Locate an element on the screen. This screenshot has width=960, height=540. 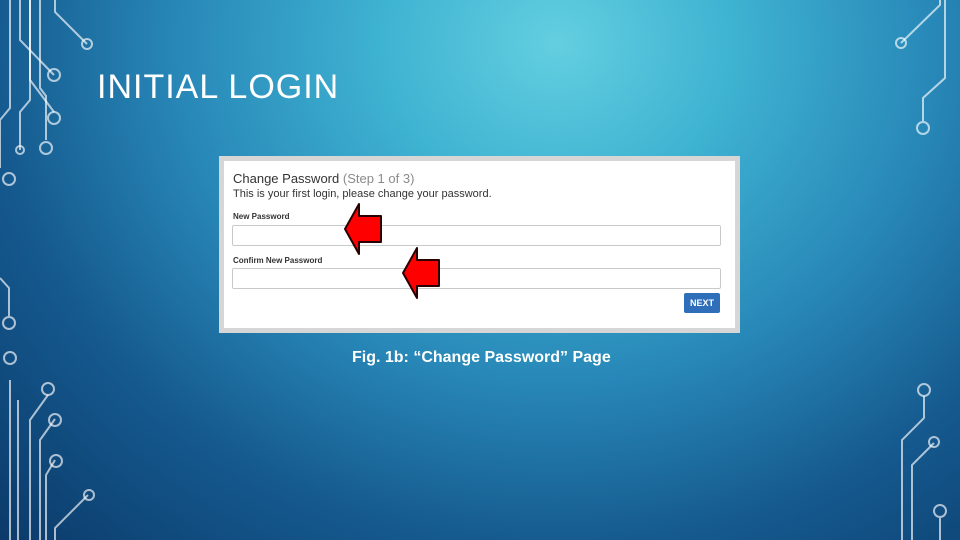
confirm-password-input is located at coordinates (476, 278).